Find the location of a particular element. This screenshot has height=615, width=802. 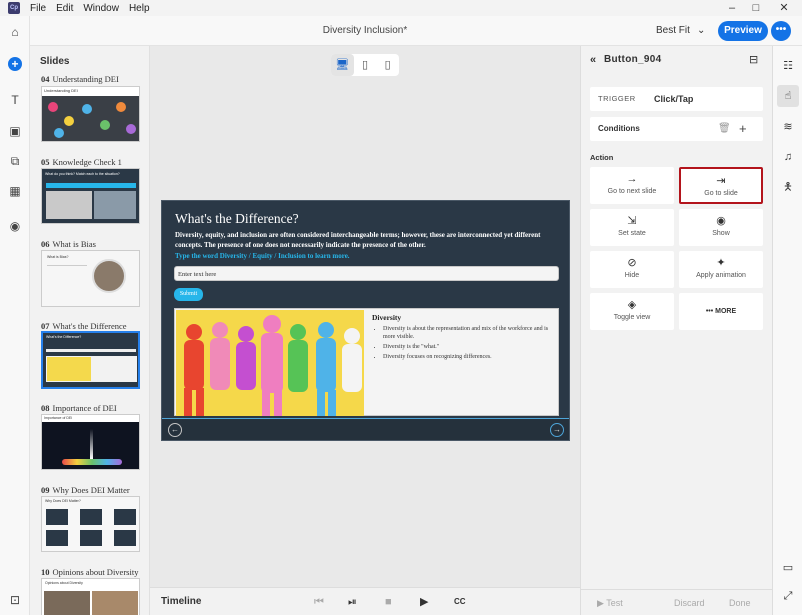

set-state-icon: ⇲ is located at coordinates (632, 221).